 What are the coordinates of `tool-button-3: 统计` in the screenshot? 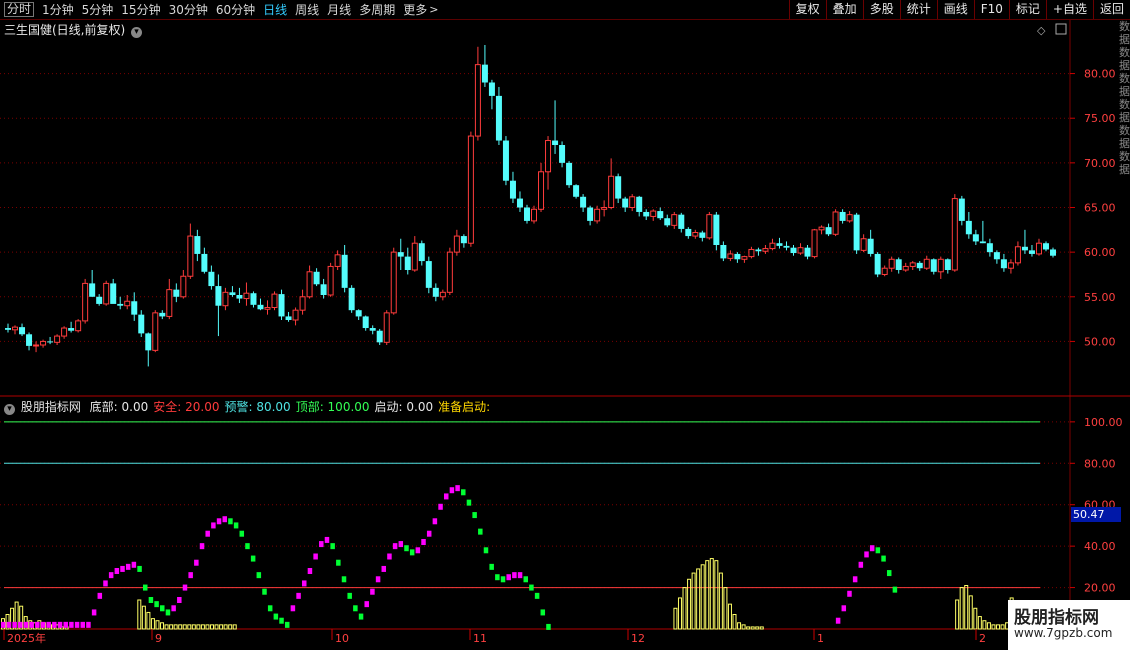 It's located at (918, 9).